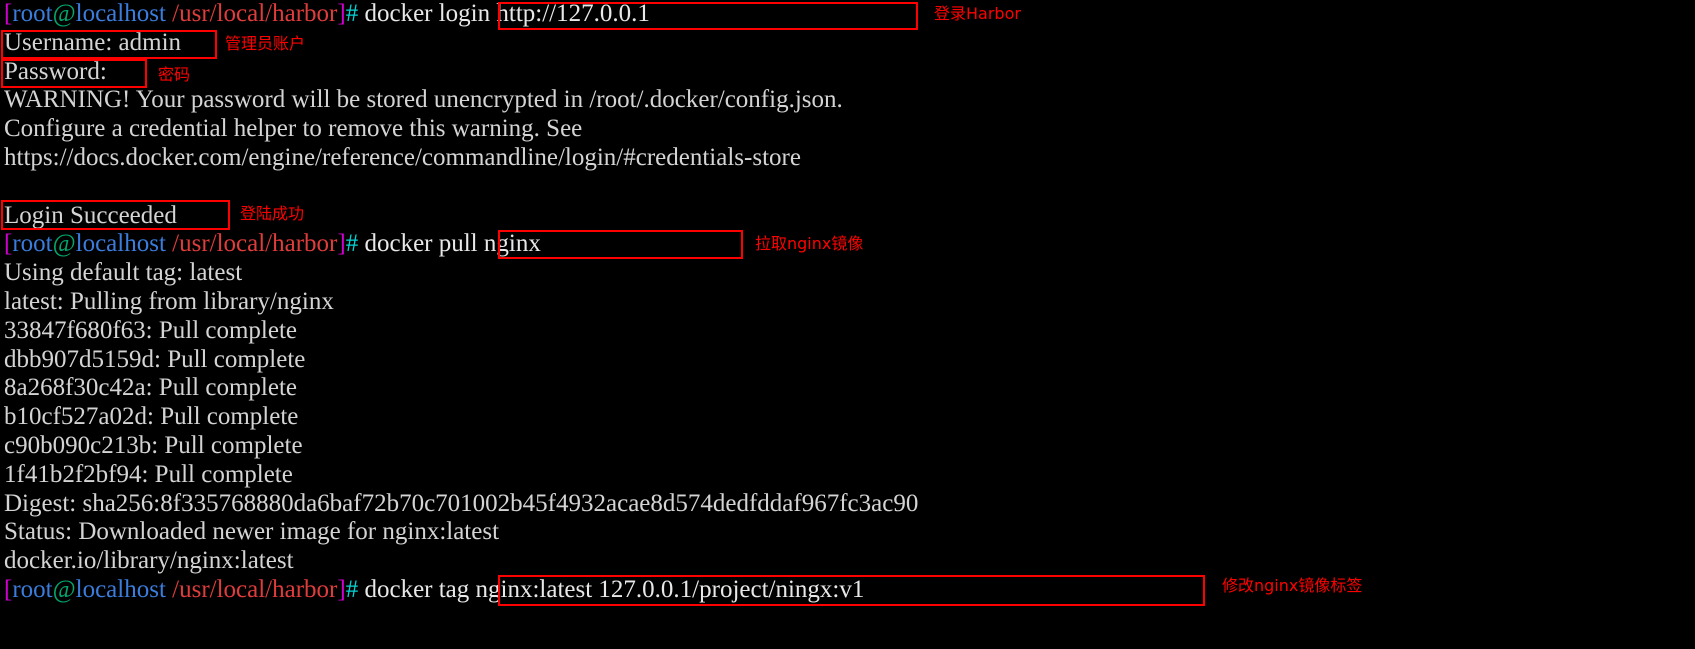  What do you see at coordinates (155, 359) in the screenshot?
I see `layer-pull-complete-2: dbb907d5159d: Pull complete` at bounding box center [155, 359].